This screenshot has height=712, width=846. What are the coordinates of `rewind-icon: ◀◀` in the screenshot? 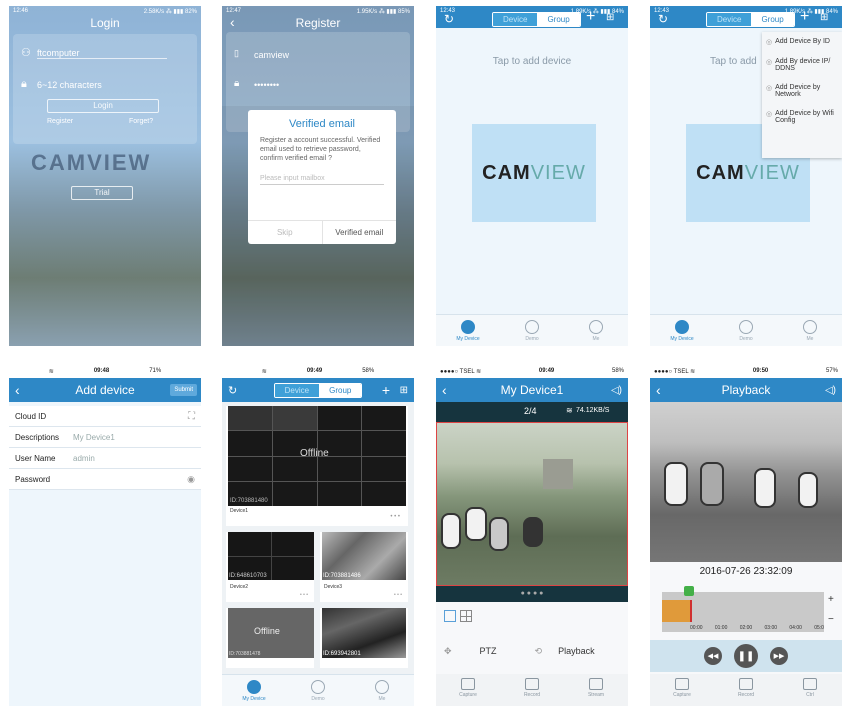 It's located at (713, 656).